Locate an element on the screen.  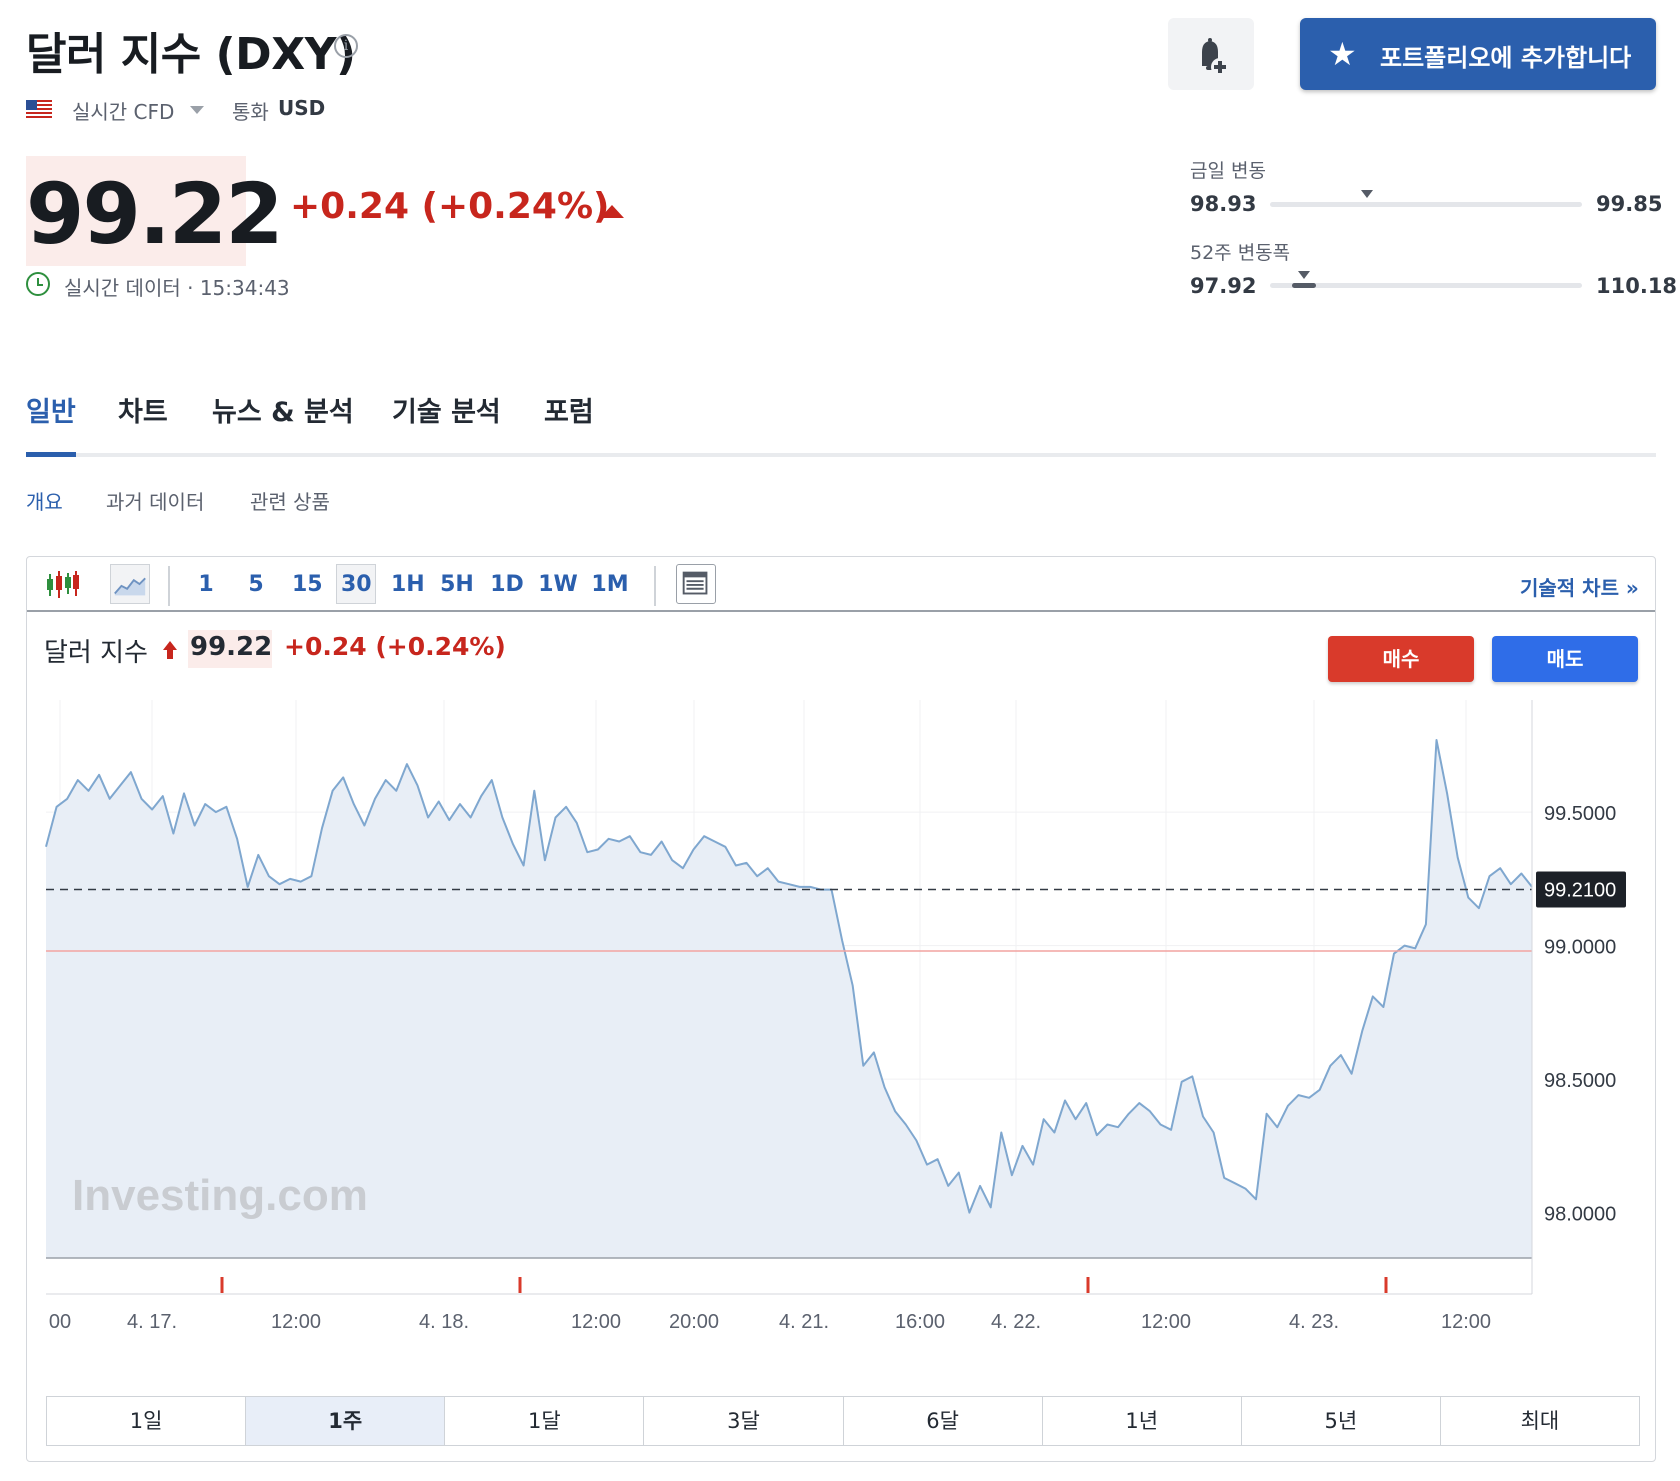
timeframe-1w: 1W is located at coordinates (558, 584).